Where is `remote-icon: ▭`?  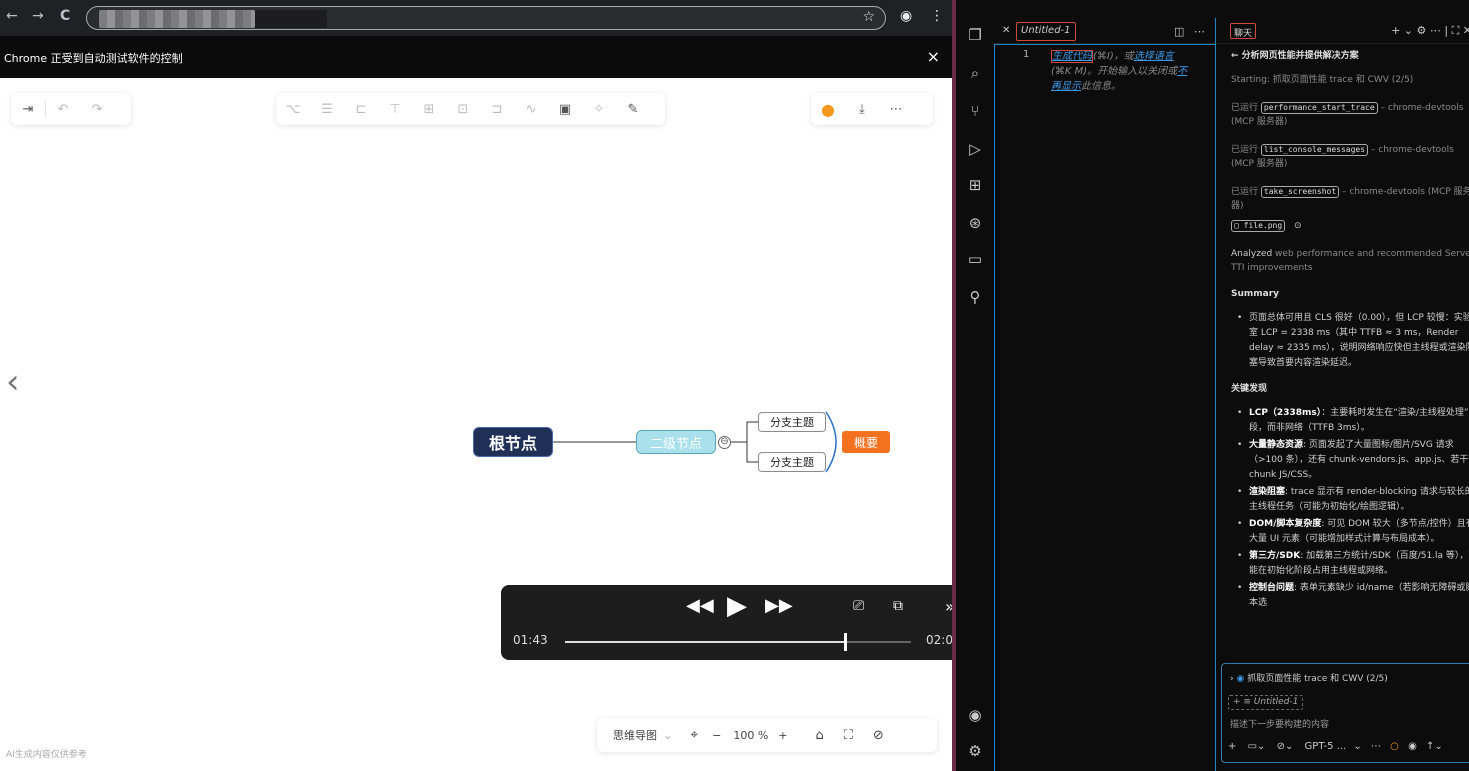
remote-icon: ▭ is located at coordinates (975, 260).